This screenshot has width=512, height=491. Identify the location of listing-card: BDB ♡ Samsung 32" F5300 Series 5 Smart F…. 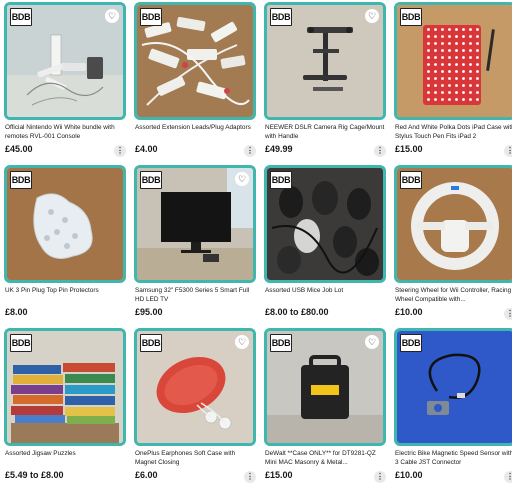
(195, 246).